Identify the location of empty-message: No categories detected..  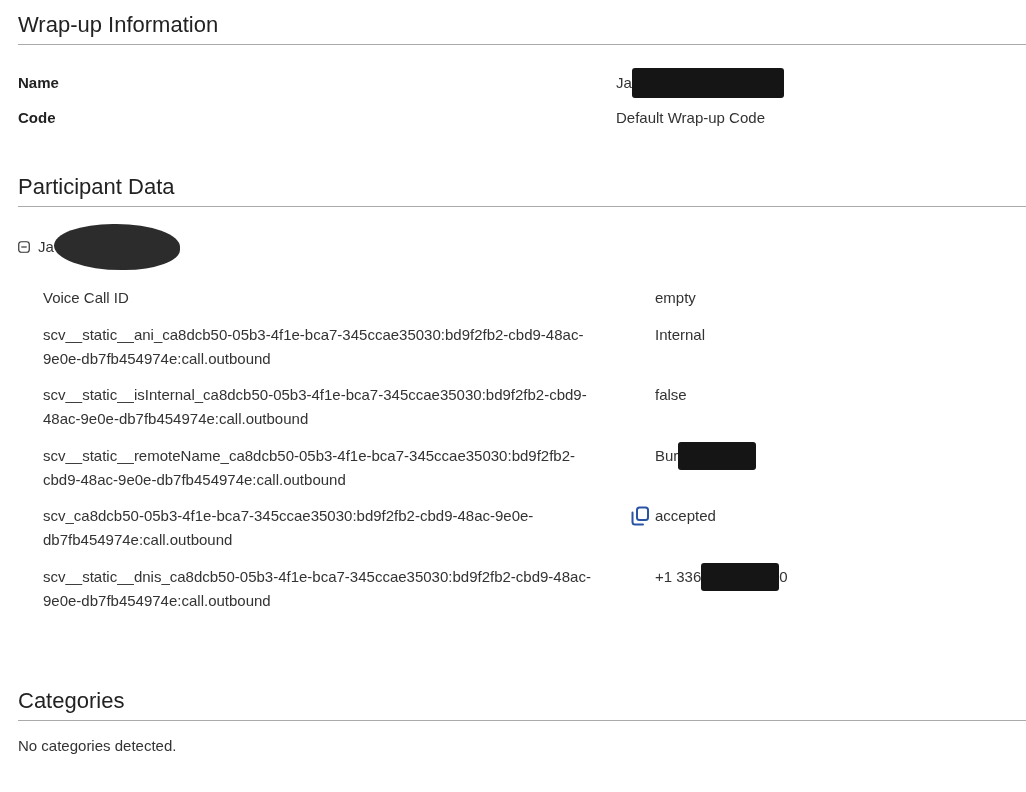
(97, 745).